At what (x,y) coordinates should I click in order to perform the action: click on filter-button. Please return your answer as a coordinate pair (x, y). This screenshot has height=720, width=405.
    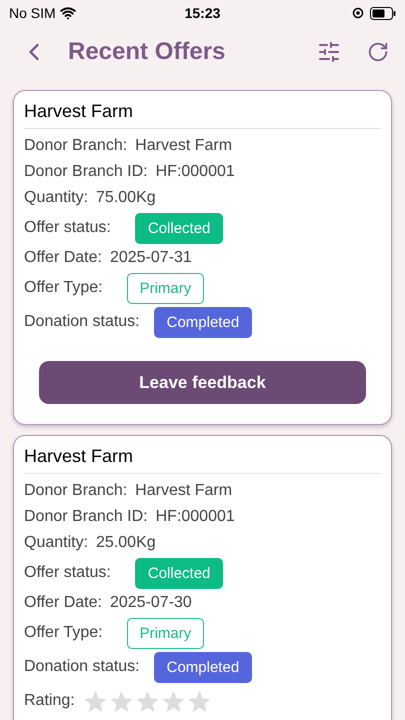
    Looking at the image, I should click on (329, 52).